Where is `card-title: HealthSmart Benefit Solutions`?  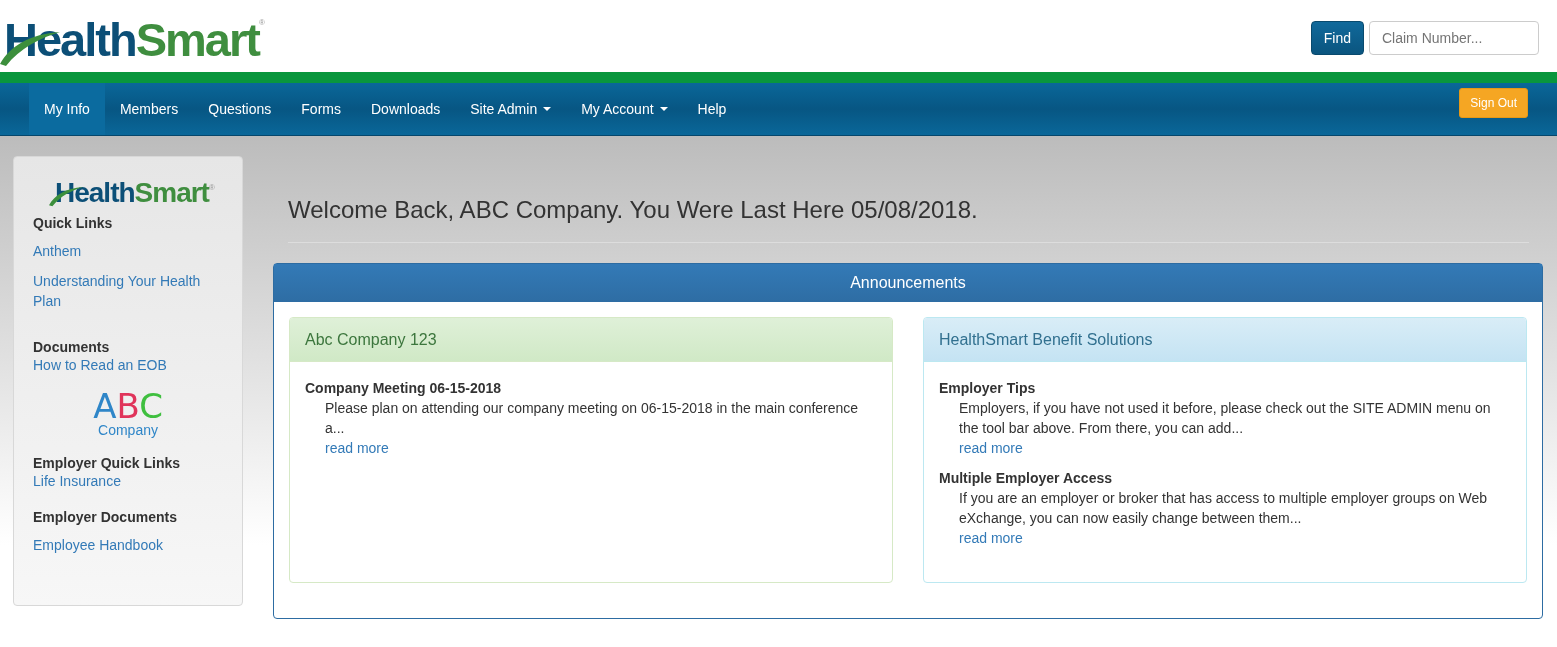
card-title: HealthSmart Benefit Solutions is located at coordinates (1225, 340).